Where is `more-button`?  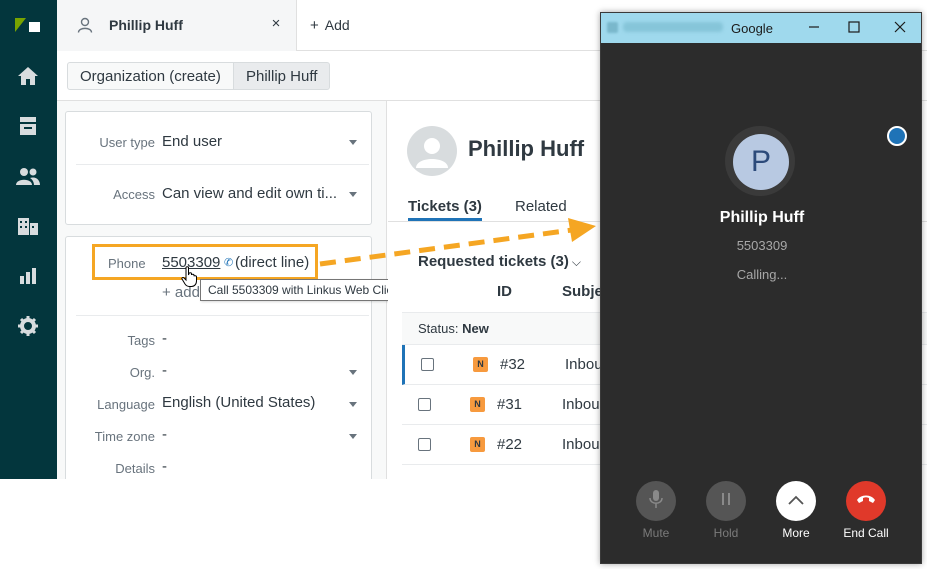 more-button is located at coordinates (796, 501).